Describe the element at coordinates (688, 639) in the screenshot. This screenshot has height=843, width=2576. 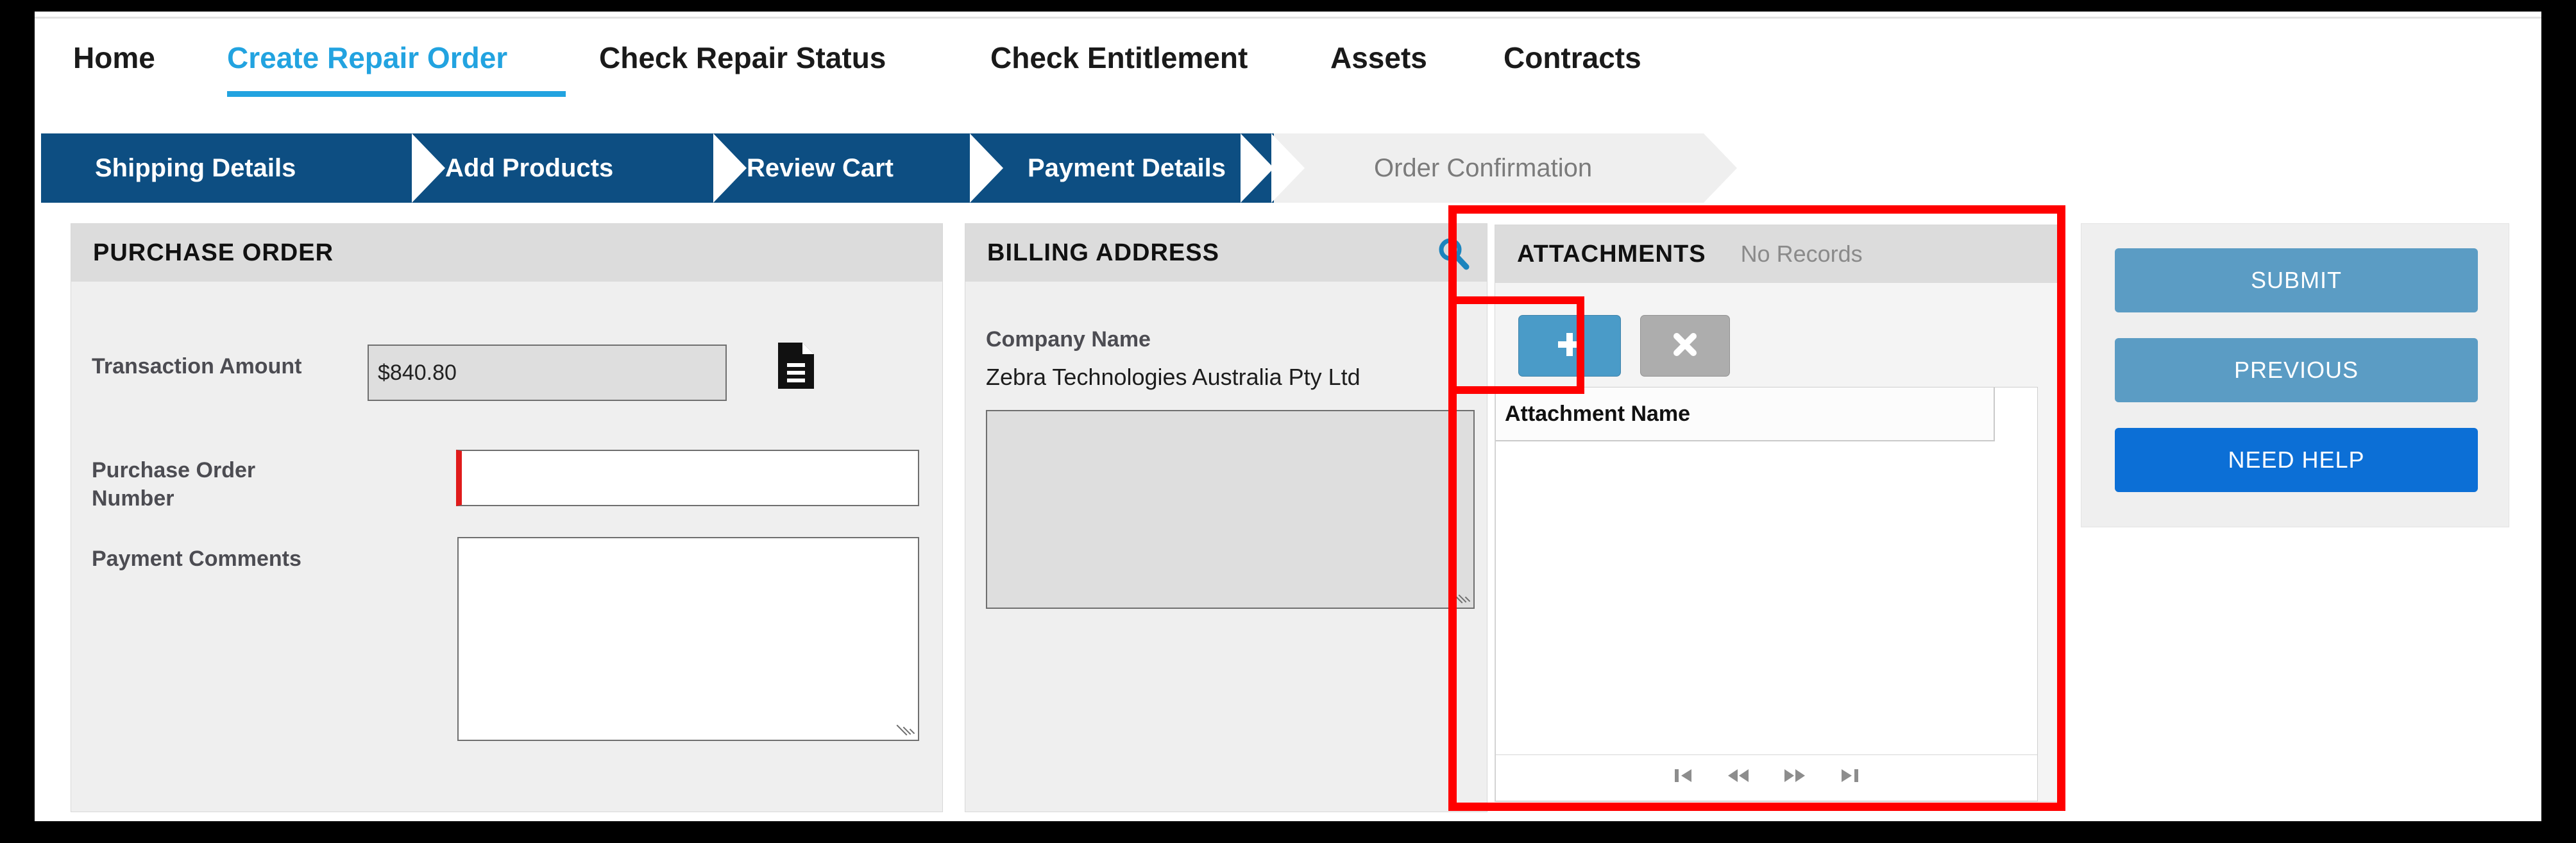
I see `payment-comments-textarea` at that location.